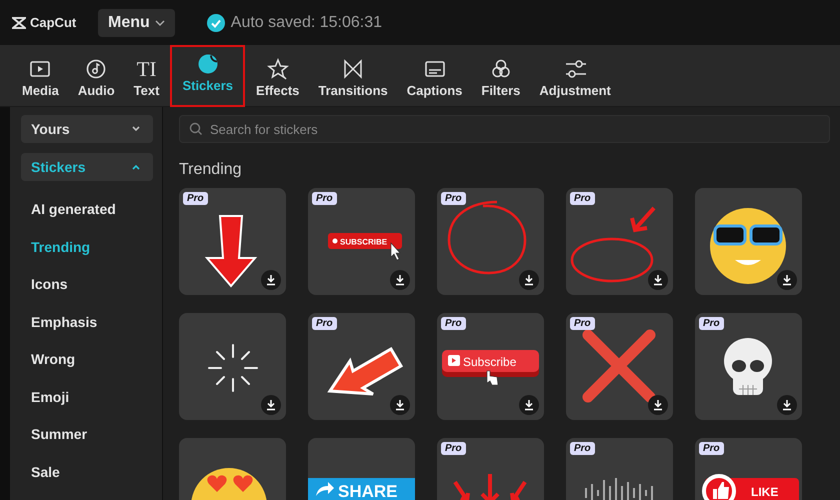 The height and width of the screenshot is (500, 840). I want to click on sticker-tile: LIKE Pro, so click(748, 469).